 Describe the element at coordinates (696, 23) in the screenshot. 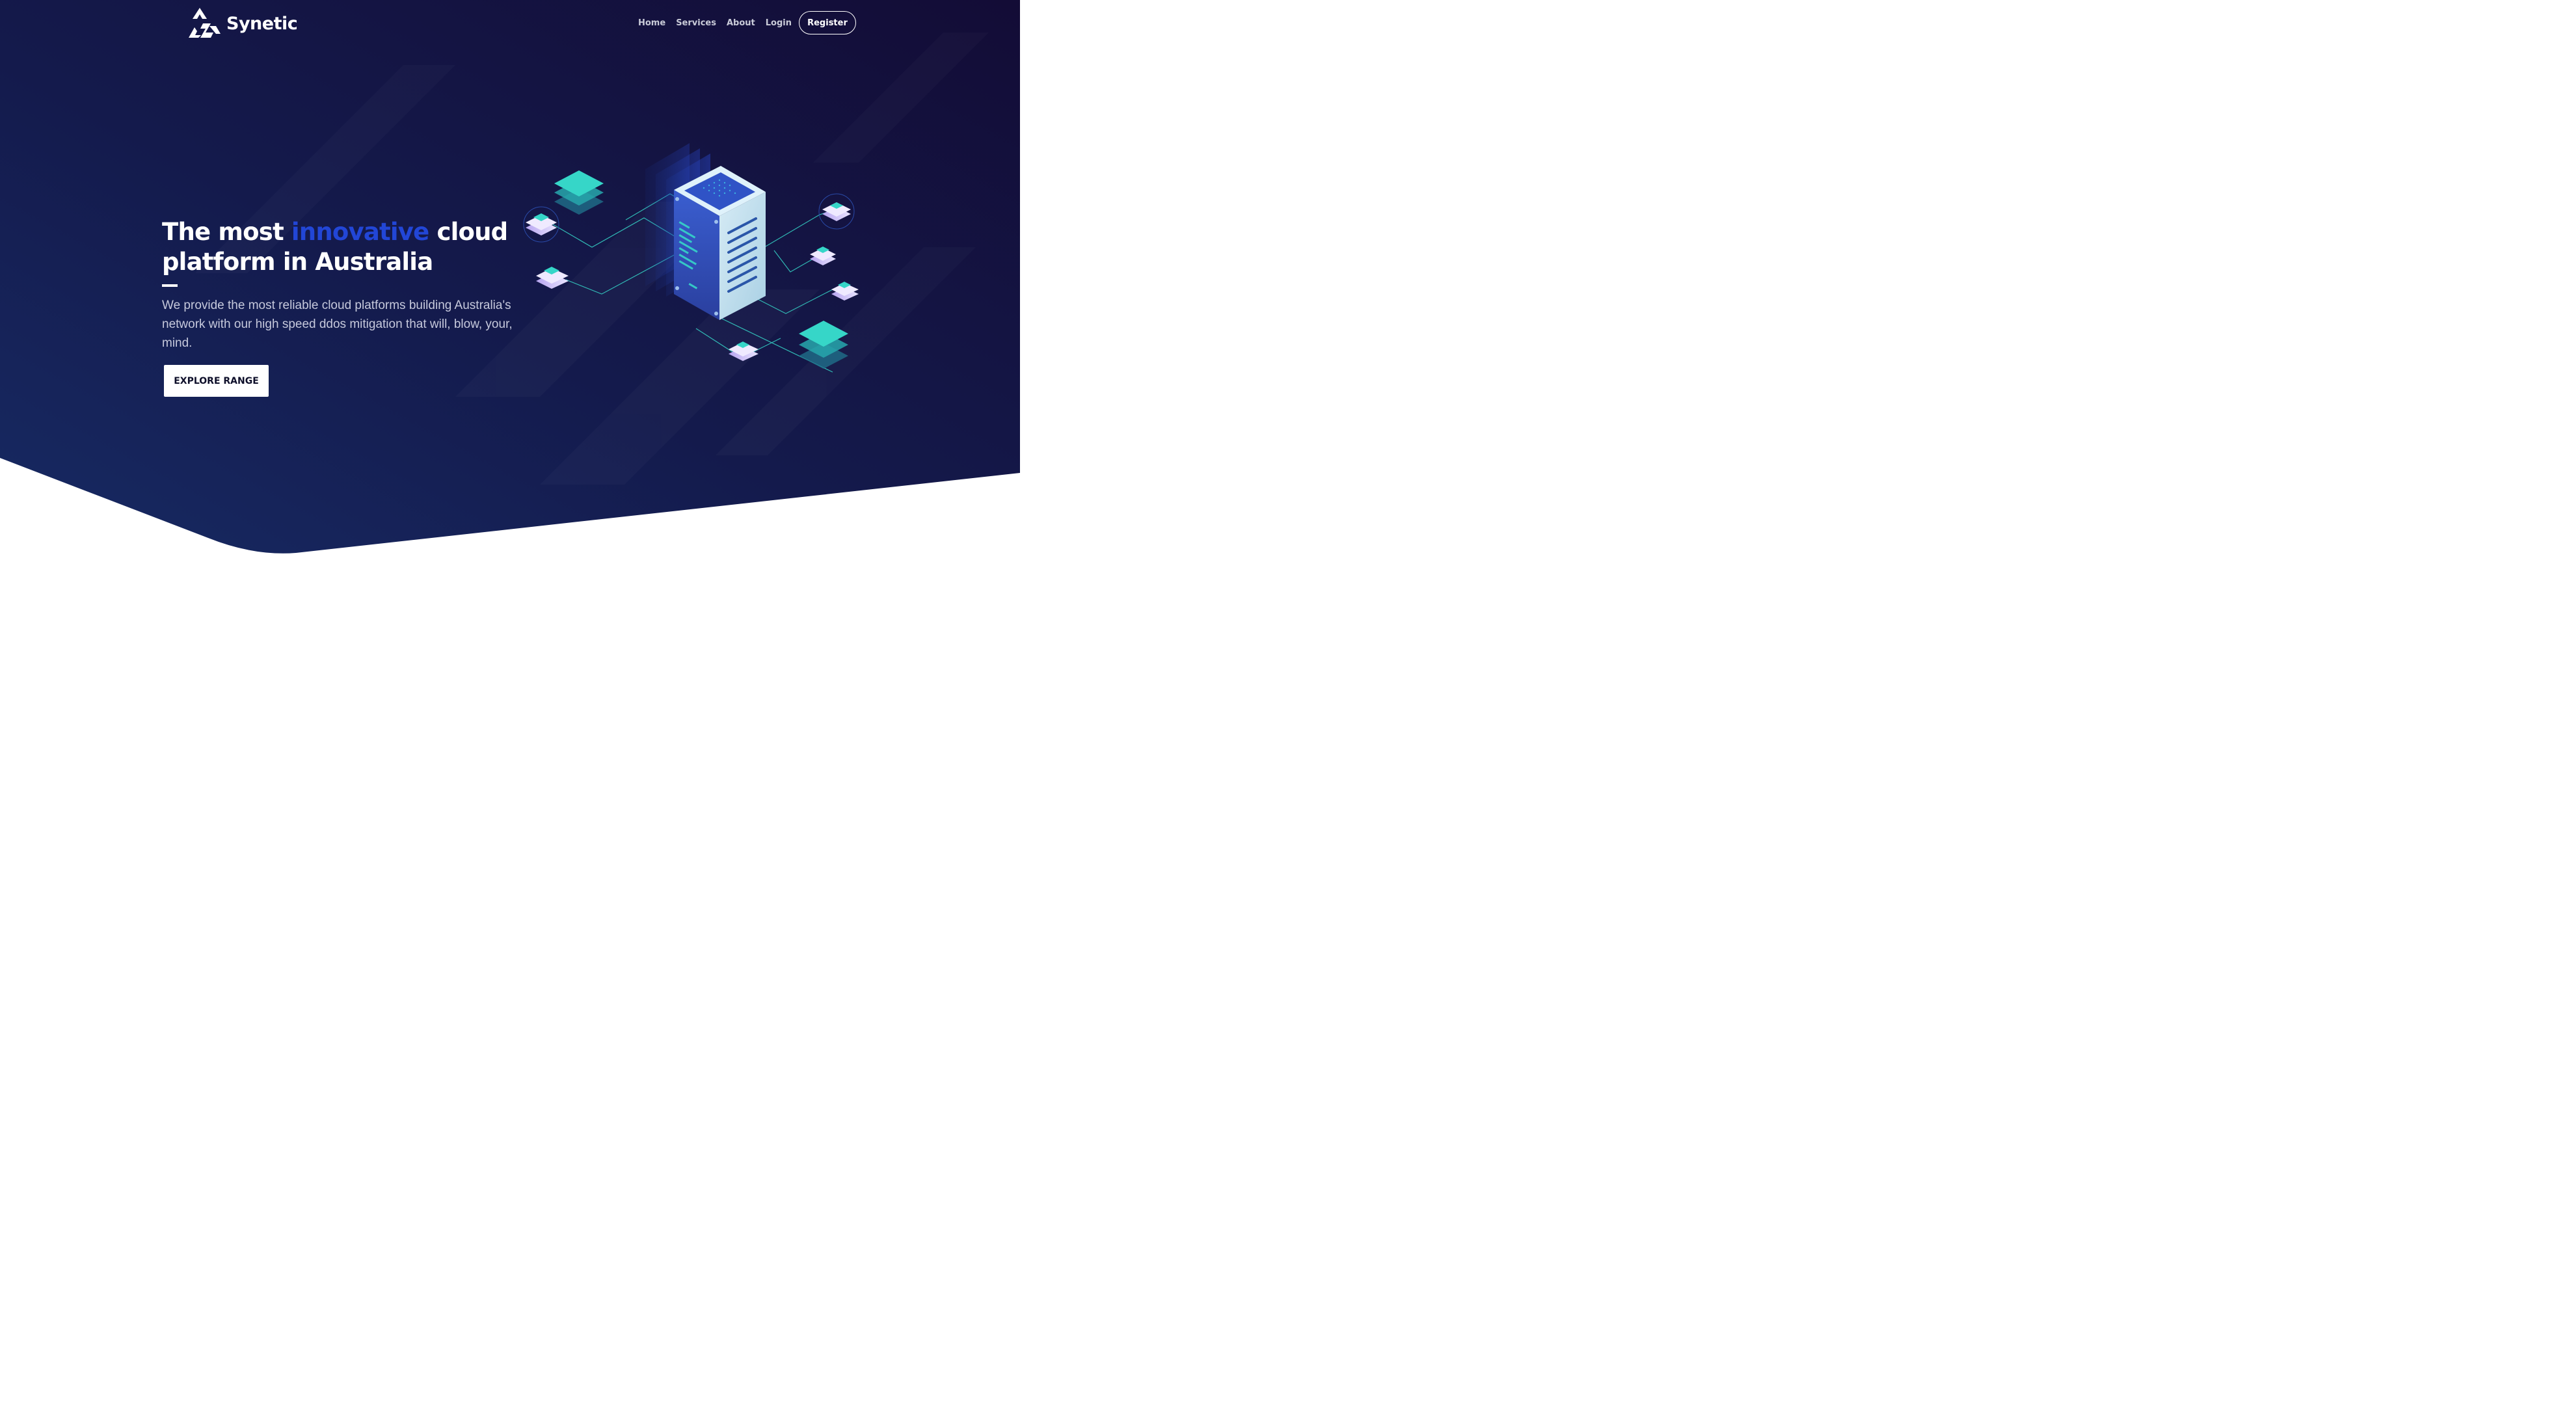

I see `nav-link-services: Services` at that location.